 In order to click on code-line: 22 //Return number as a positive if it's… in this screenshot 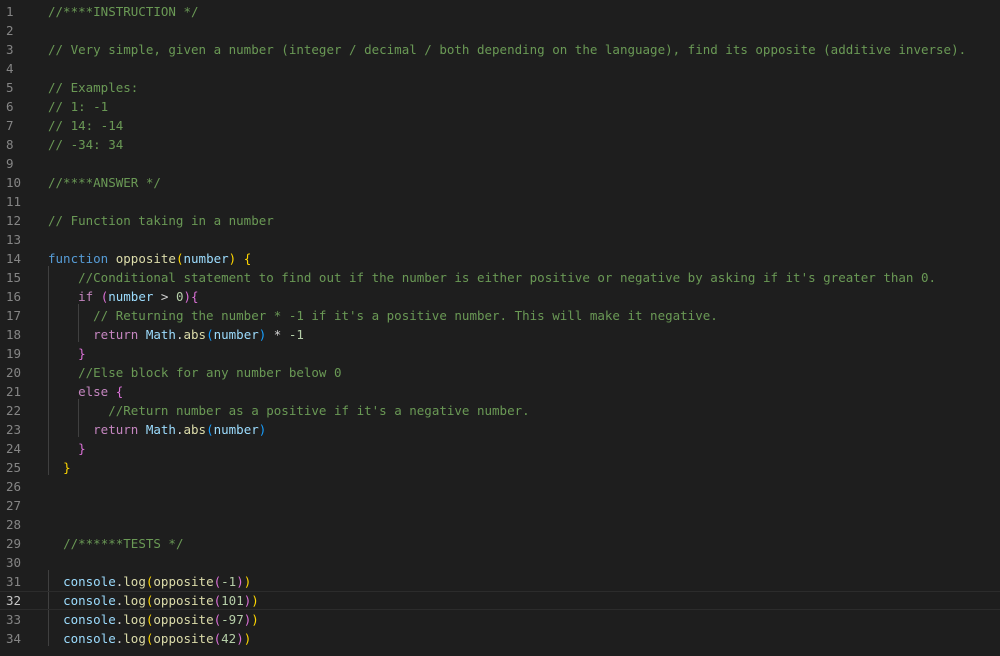, I will do `click(500, 410)`.